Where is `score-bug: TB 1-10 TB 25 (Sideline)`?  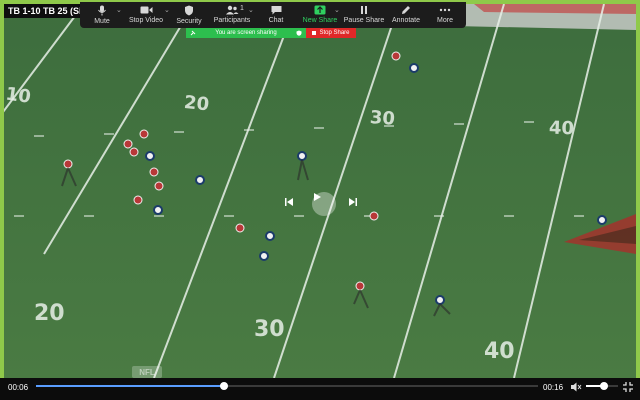
score-bug: TB 1-10 TB 25 (Sideline) is located at coordinates (47, 11).